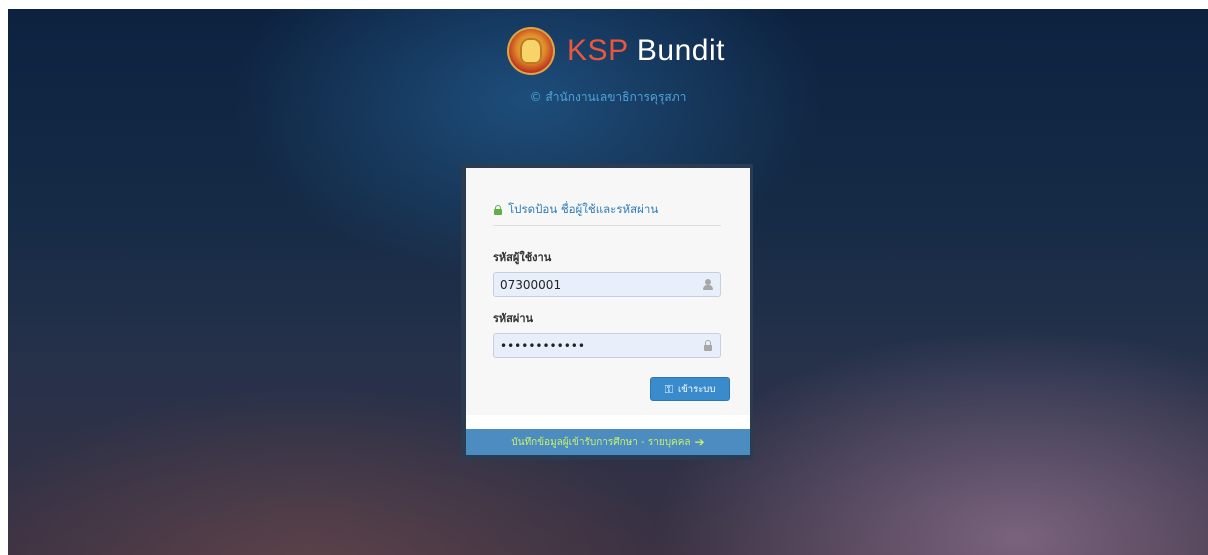  Describe the element at coordinates (600, 284) in the screenshot. I see `username-input` at that location.